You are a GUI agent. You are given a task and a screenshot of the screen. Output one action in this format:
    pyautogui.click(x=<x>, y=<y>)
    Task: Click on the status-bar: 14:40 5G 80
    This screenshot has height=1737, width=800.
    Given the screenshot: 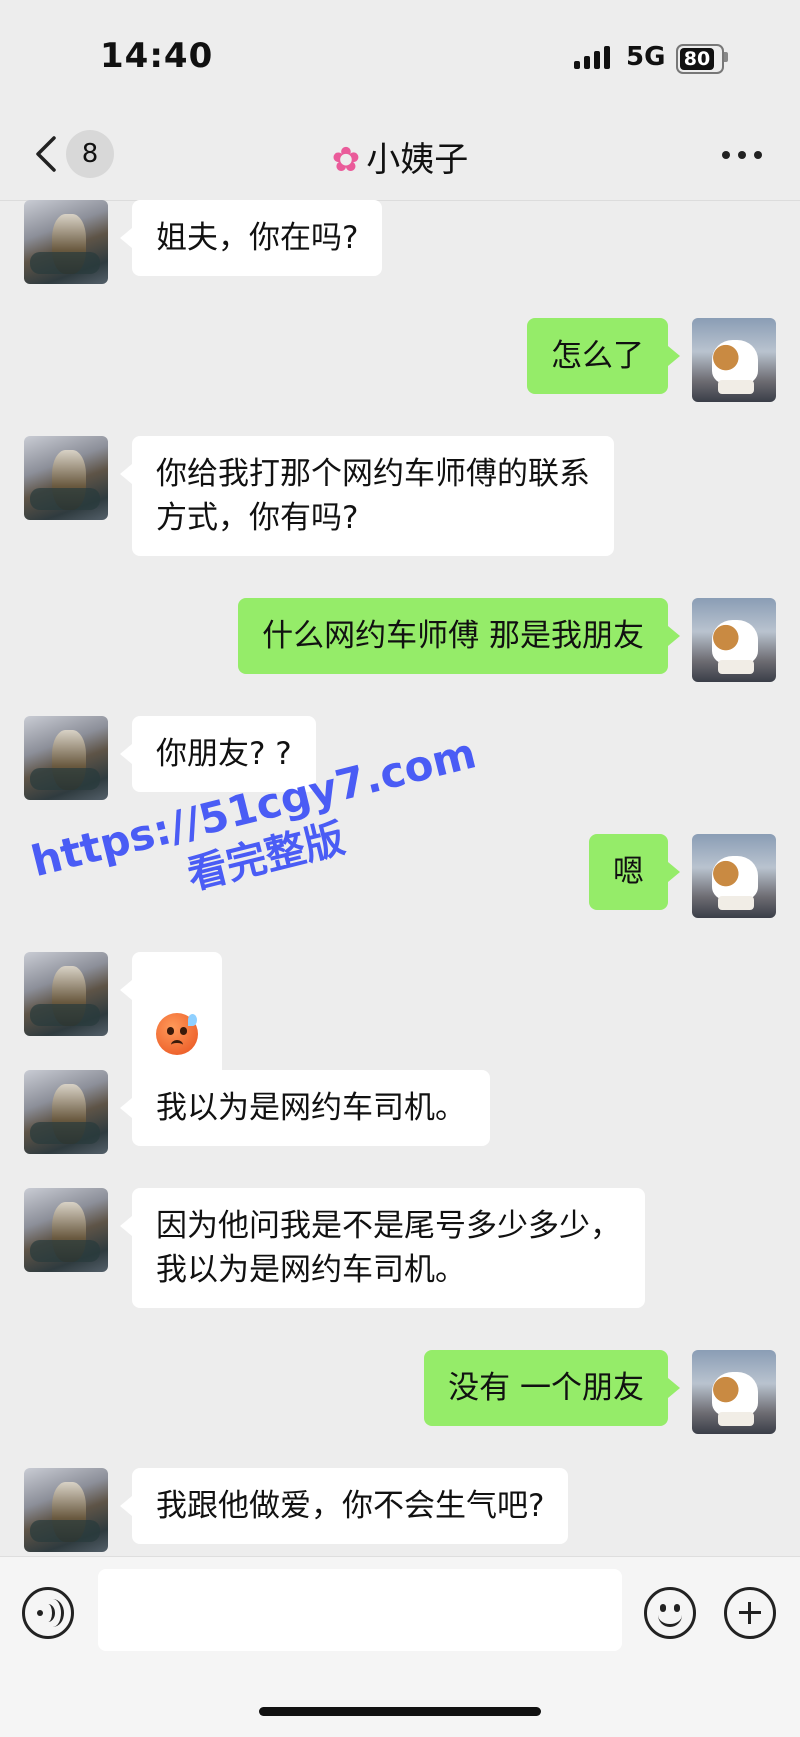 What is the action you would take?
    pyautogui.click(x=400, y=55)
    